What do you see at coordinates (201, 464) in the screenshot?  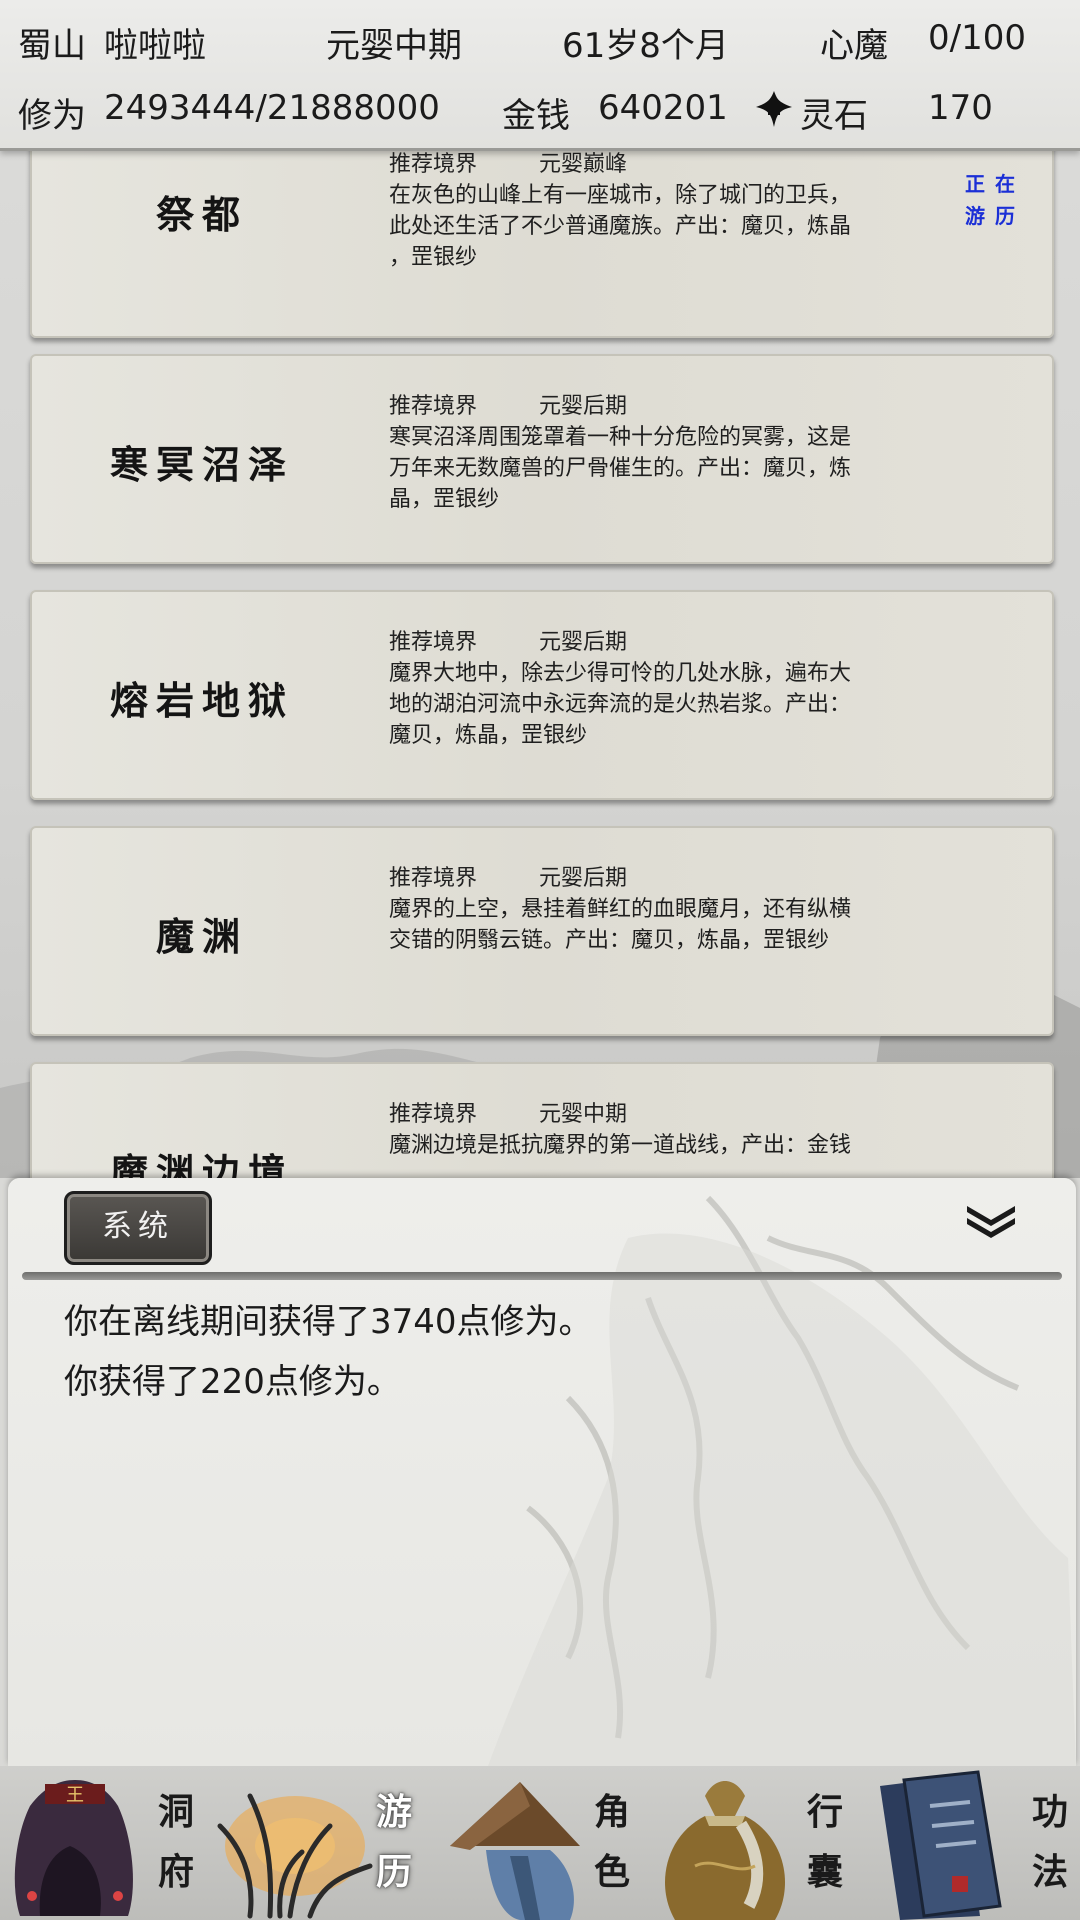 I see `location-name: 寒冥沼泽` at bounding box center [201, 464].